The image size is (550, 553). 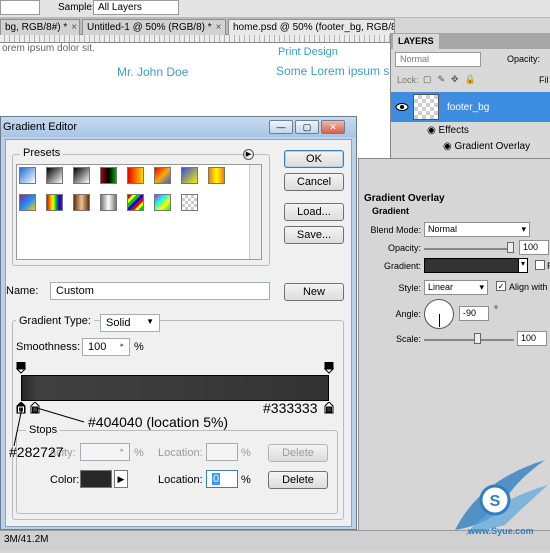 What do you see at coordinates (449, 146) in the screenshot?
I see `eye-icon: ◉` at bounding box center [449, 146].